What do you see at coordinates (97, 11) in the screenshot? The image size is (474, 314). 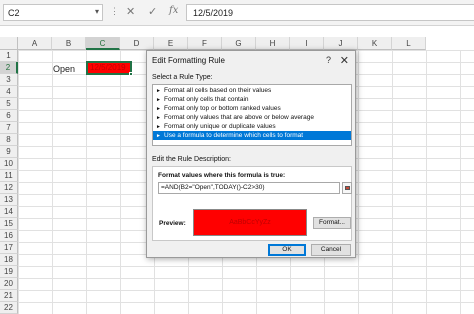 I see `chevron-down-icon: ▾` at bounding box center [97, 11].